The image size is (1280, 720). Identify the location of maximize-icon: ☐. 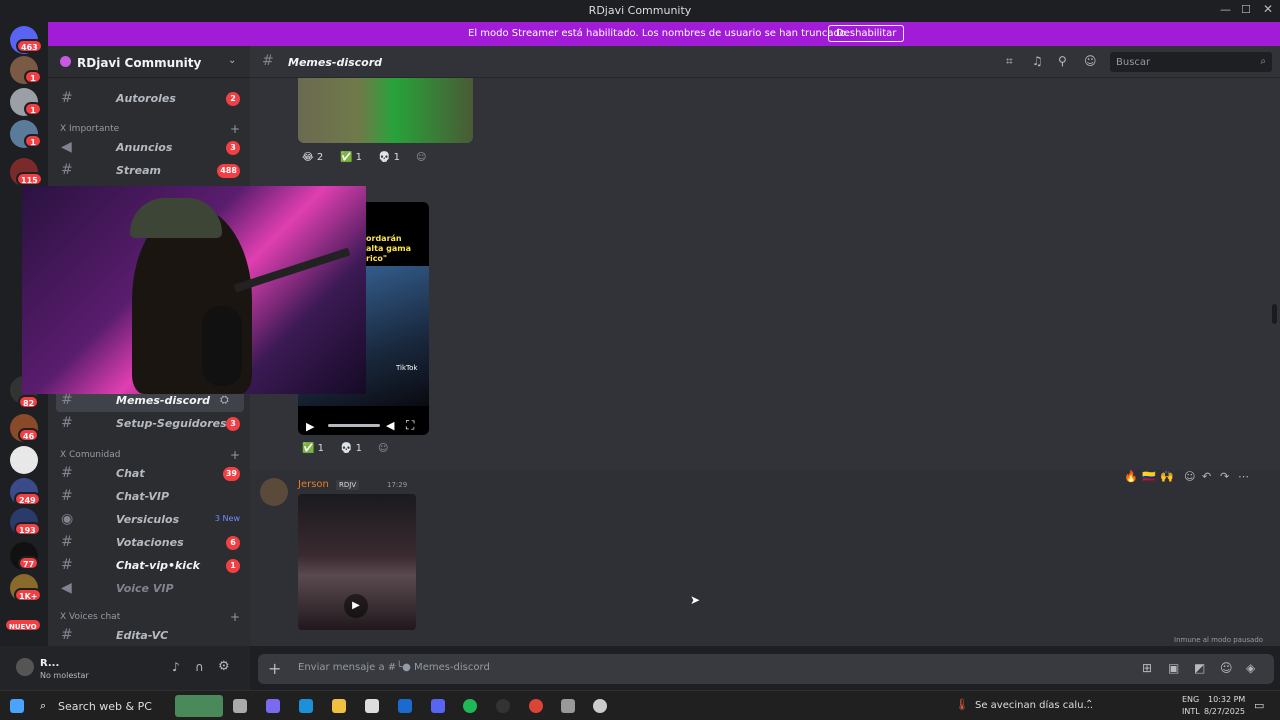
(1246, 9).